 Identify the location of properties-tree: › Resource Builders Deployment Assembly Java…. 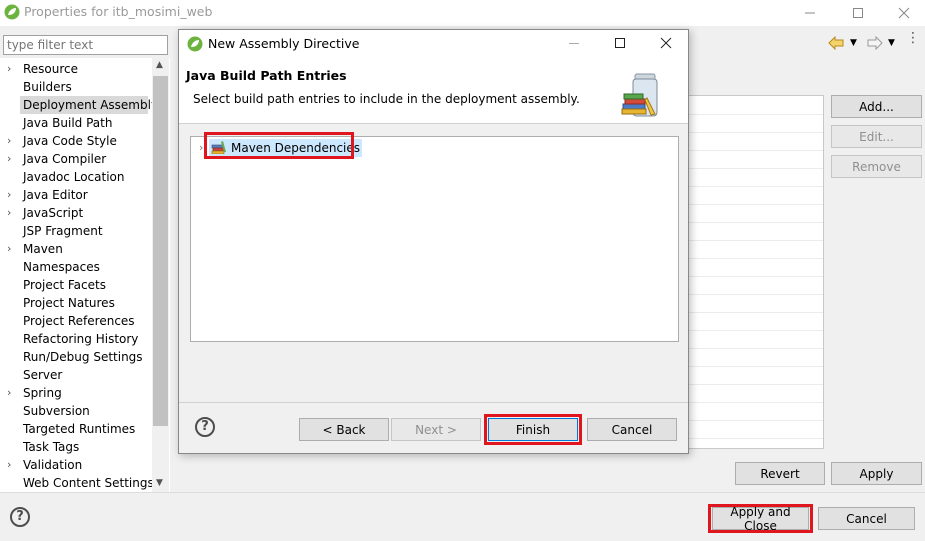
(85, 275).